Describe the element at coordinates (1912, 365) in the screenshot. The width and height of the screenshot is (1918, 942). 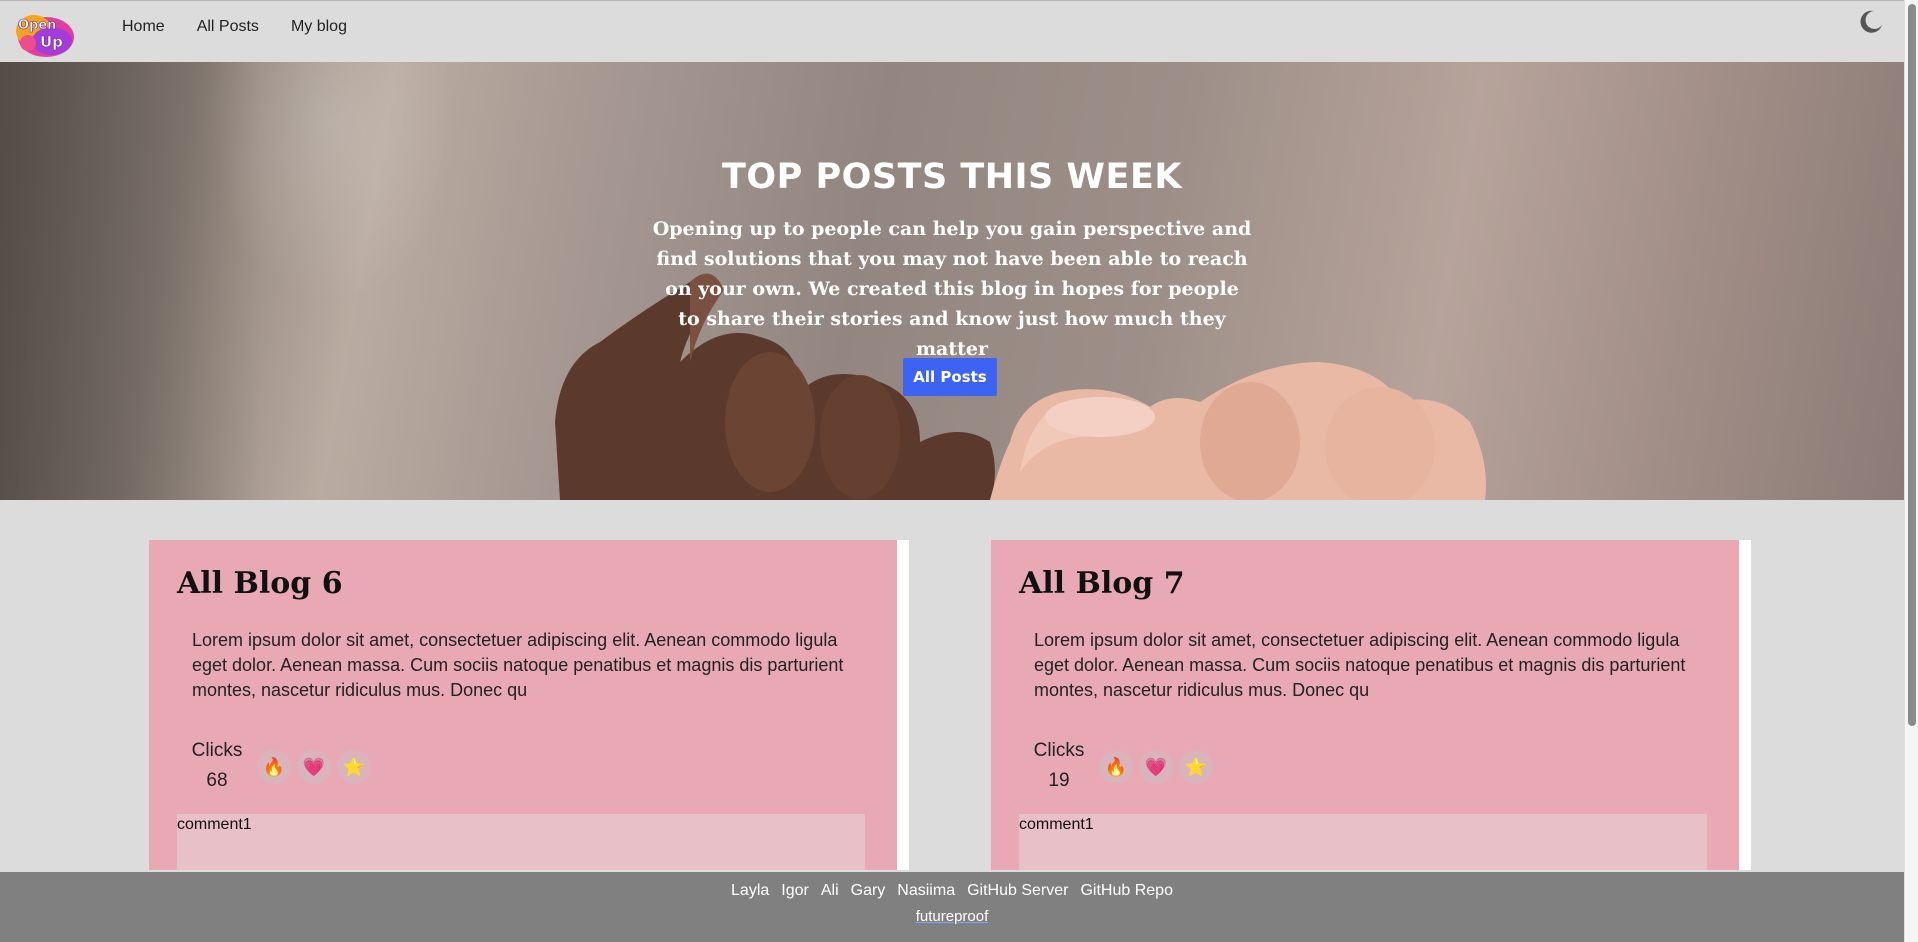
I see `page-scrollbar-thumb` at that location.